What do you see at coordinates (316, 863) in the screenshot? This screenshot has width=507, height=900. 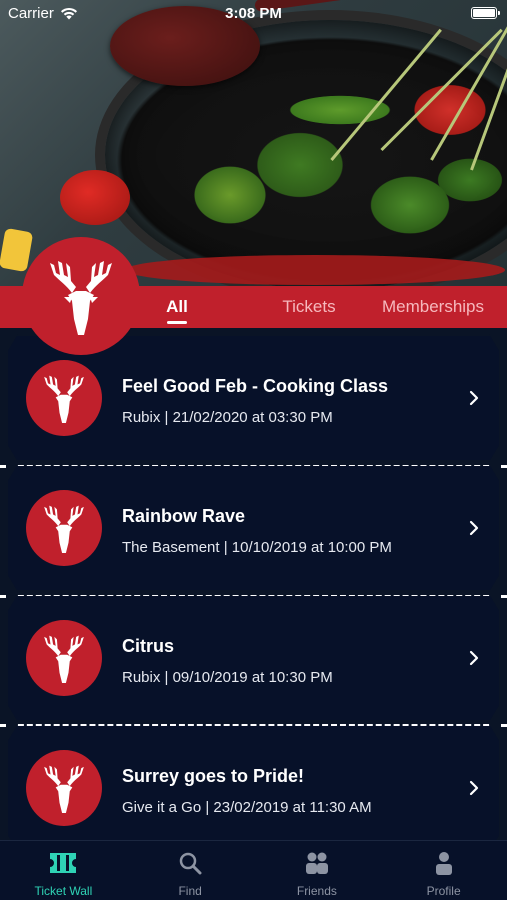 I see `friends-icon` at bounding box center [316, 863].